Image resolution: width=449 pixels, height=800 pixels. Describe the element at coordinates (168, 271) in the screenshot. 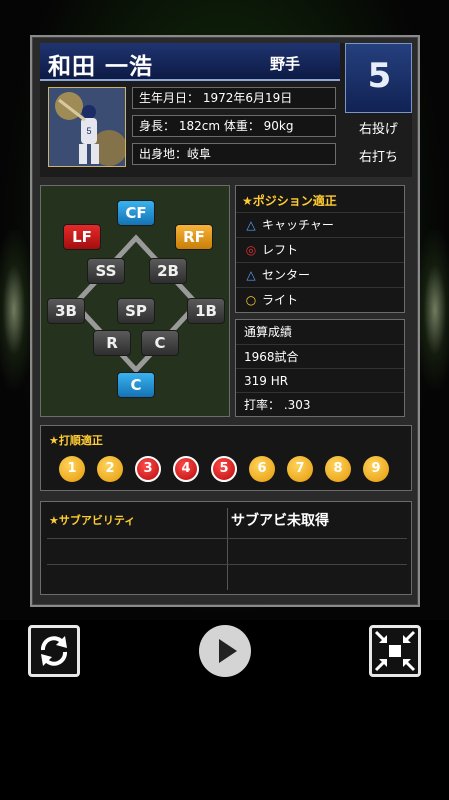

I see `position-2b: 2B` at that location.